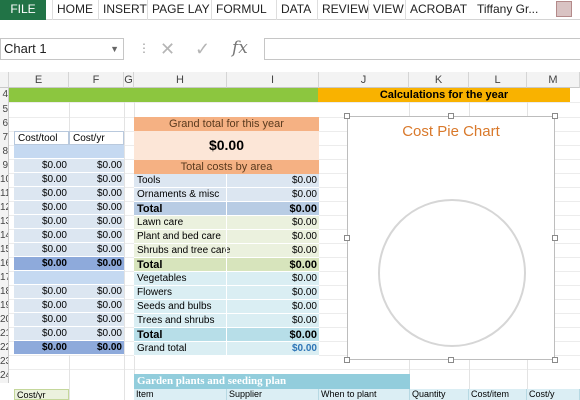 The width and height of the screenshot is (580, 400). I want to click on row-header: 19, so click(4, 306).